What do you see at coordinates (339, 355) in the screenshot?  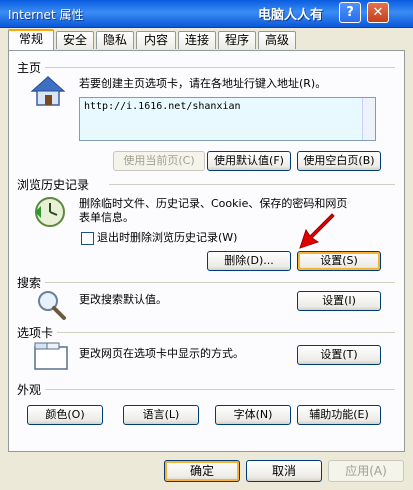 I see `tabs-settings-button: 设置(T)` at bounding box center [339, 355].